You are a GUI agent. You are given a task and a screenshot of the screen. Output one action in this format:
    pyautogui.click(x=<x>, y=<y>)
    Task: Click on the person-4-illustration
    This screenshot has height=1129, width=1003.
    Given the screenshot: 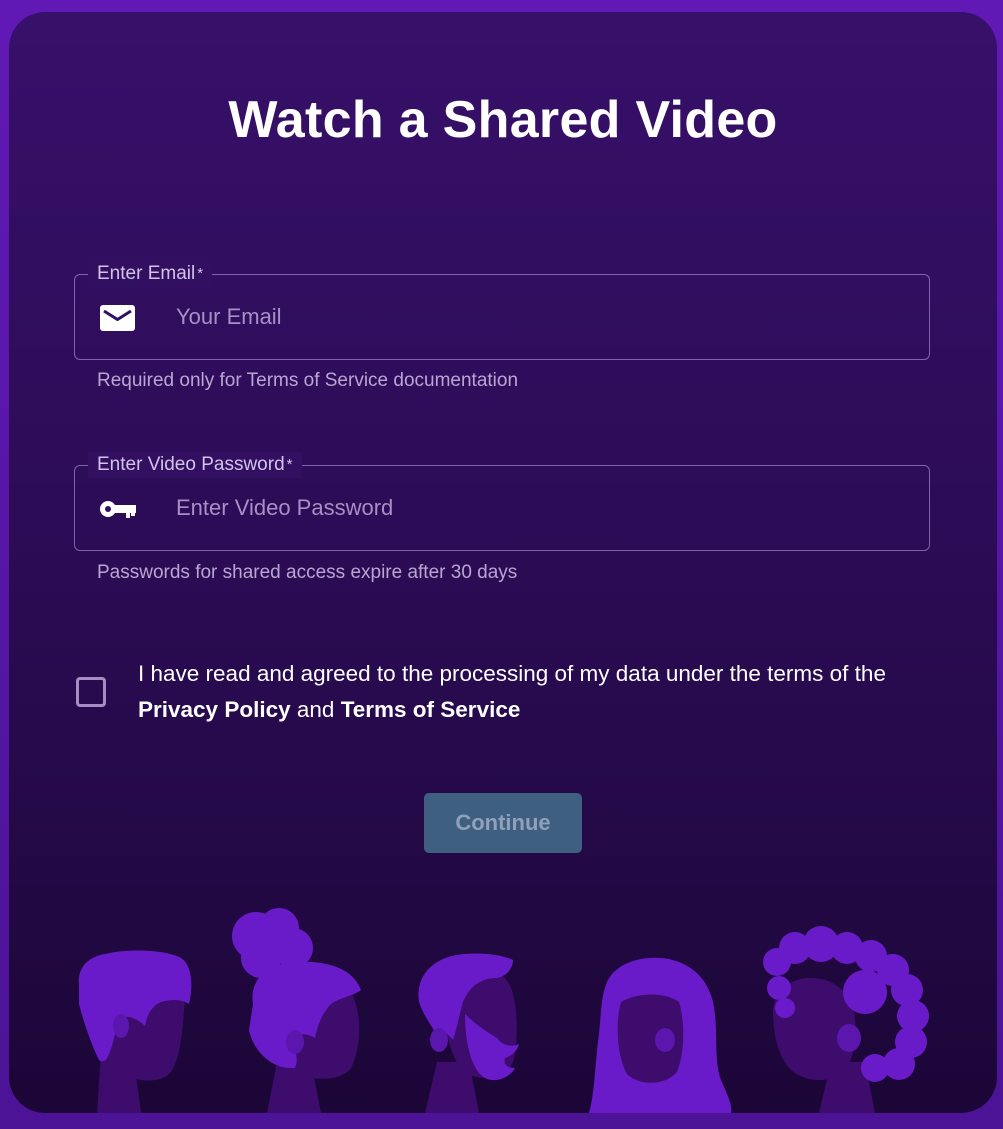 What is the action you would take?
    pyautogui.click(x=660, y=1035)
    